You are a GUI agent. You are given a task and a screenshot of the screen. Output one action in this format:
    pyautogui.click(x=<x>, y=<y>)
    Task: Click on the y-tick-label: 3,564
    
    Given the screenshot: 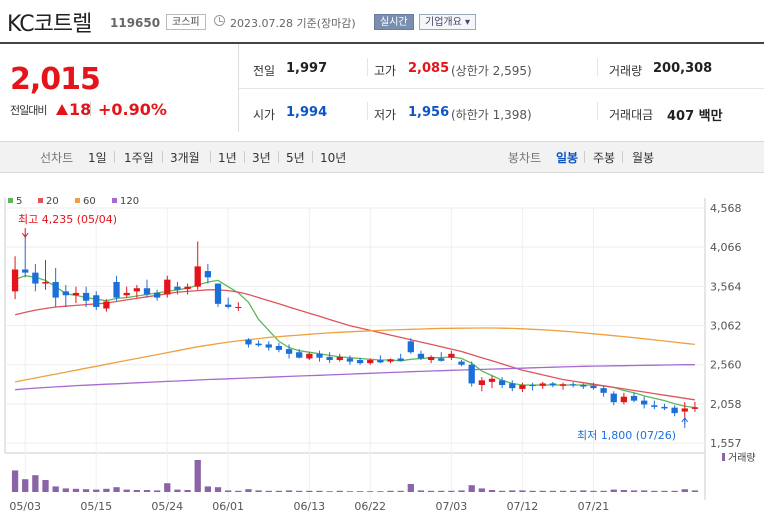 What is the action you would take?
    pyautogui.click(x=726, y=286)
    